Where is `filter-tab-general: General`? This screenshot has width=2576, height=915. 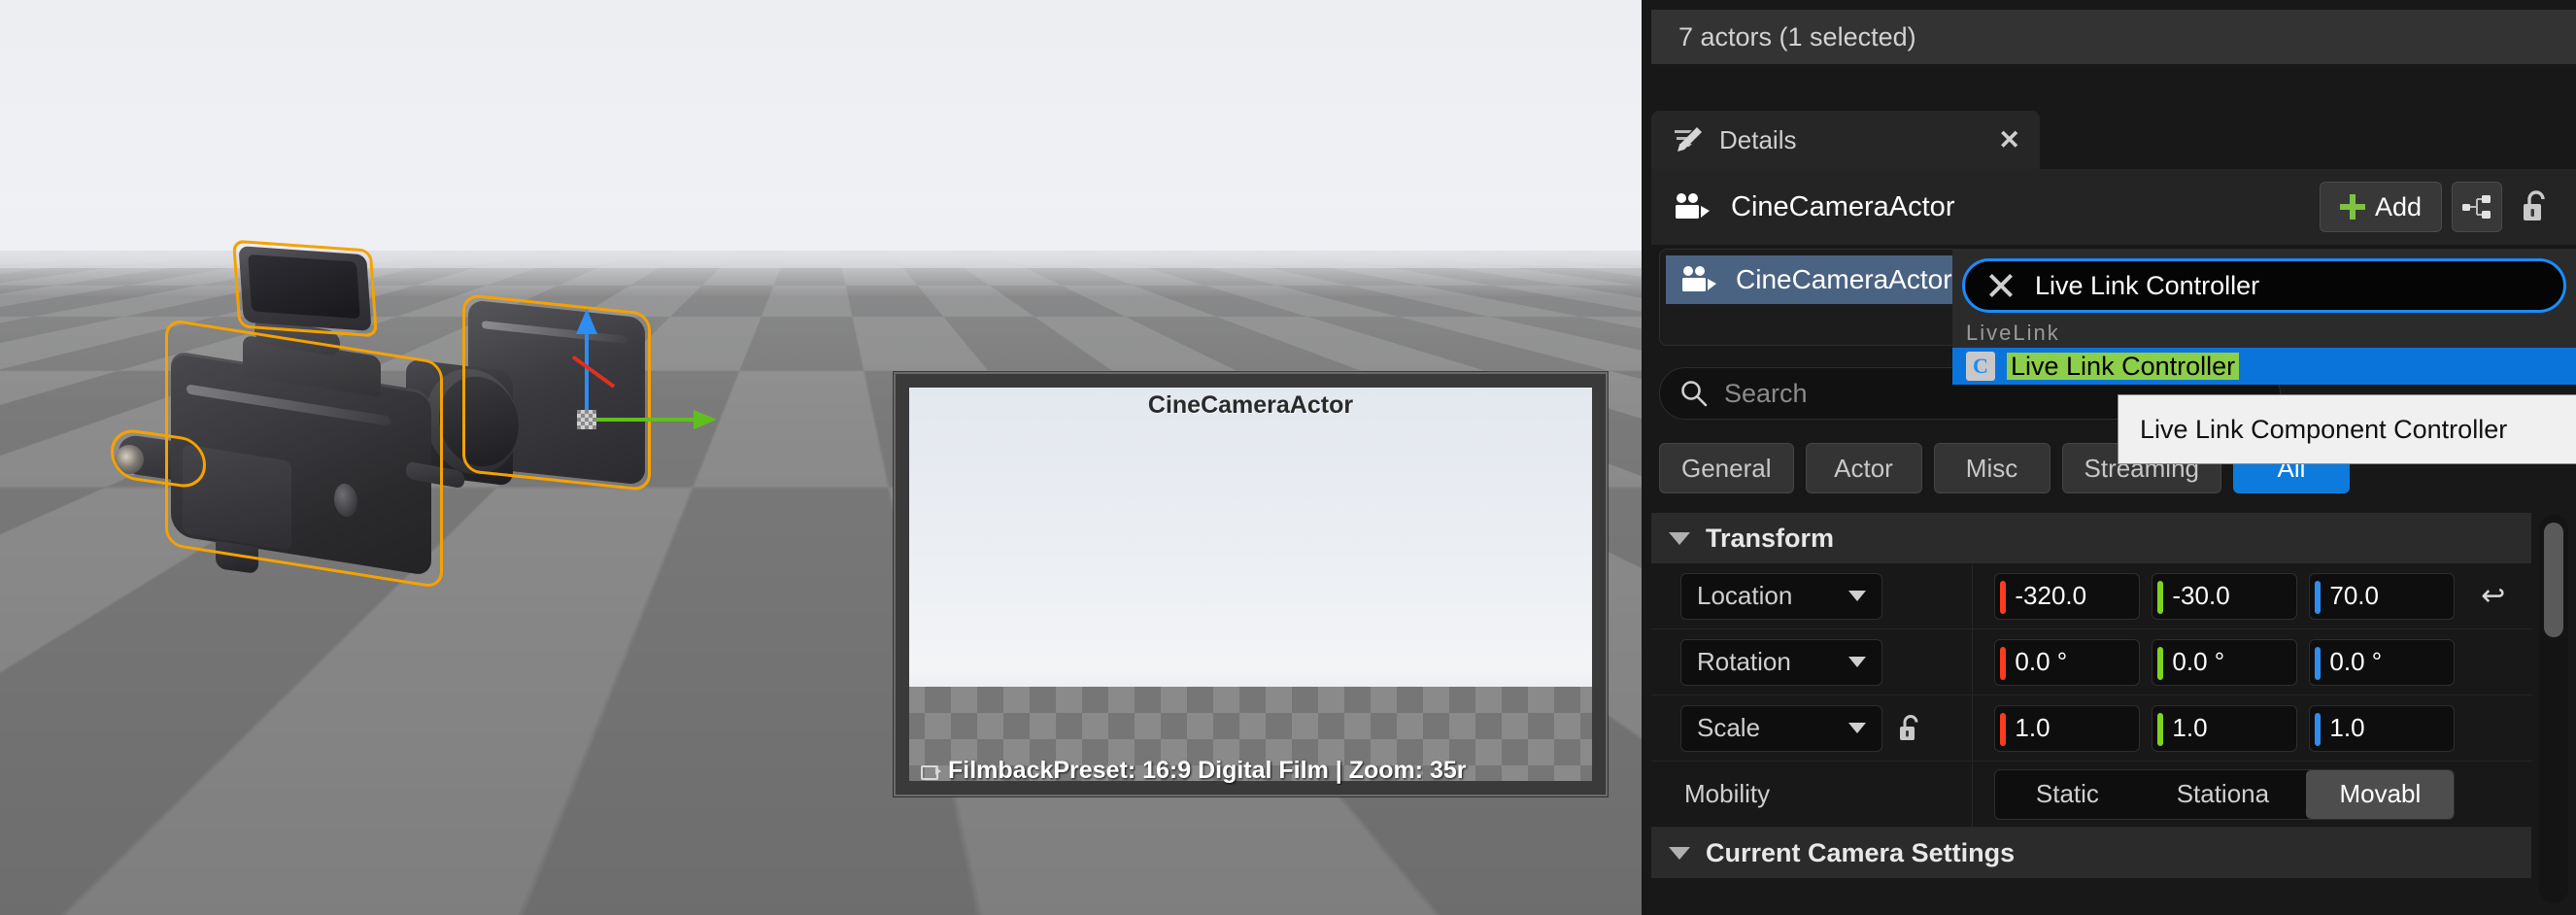
filter-tab-general: General is located at coordinates (1726, 468).